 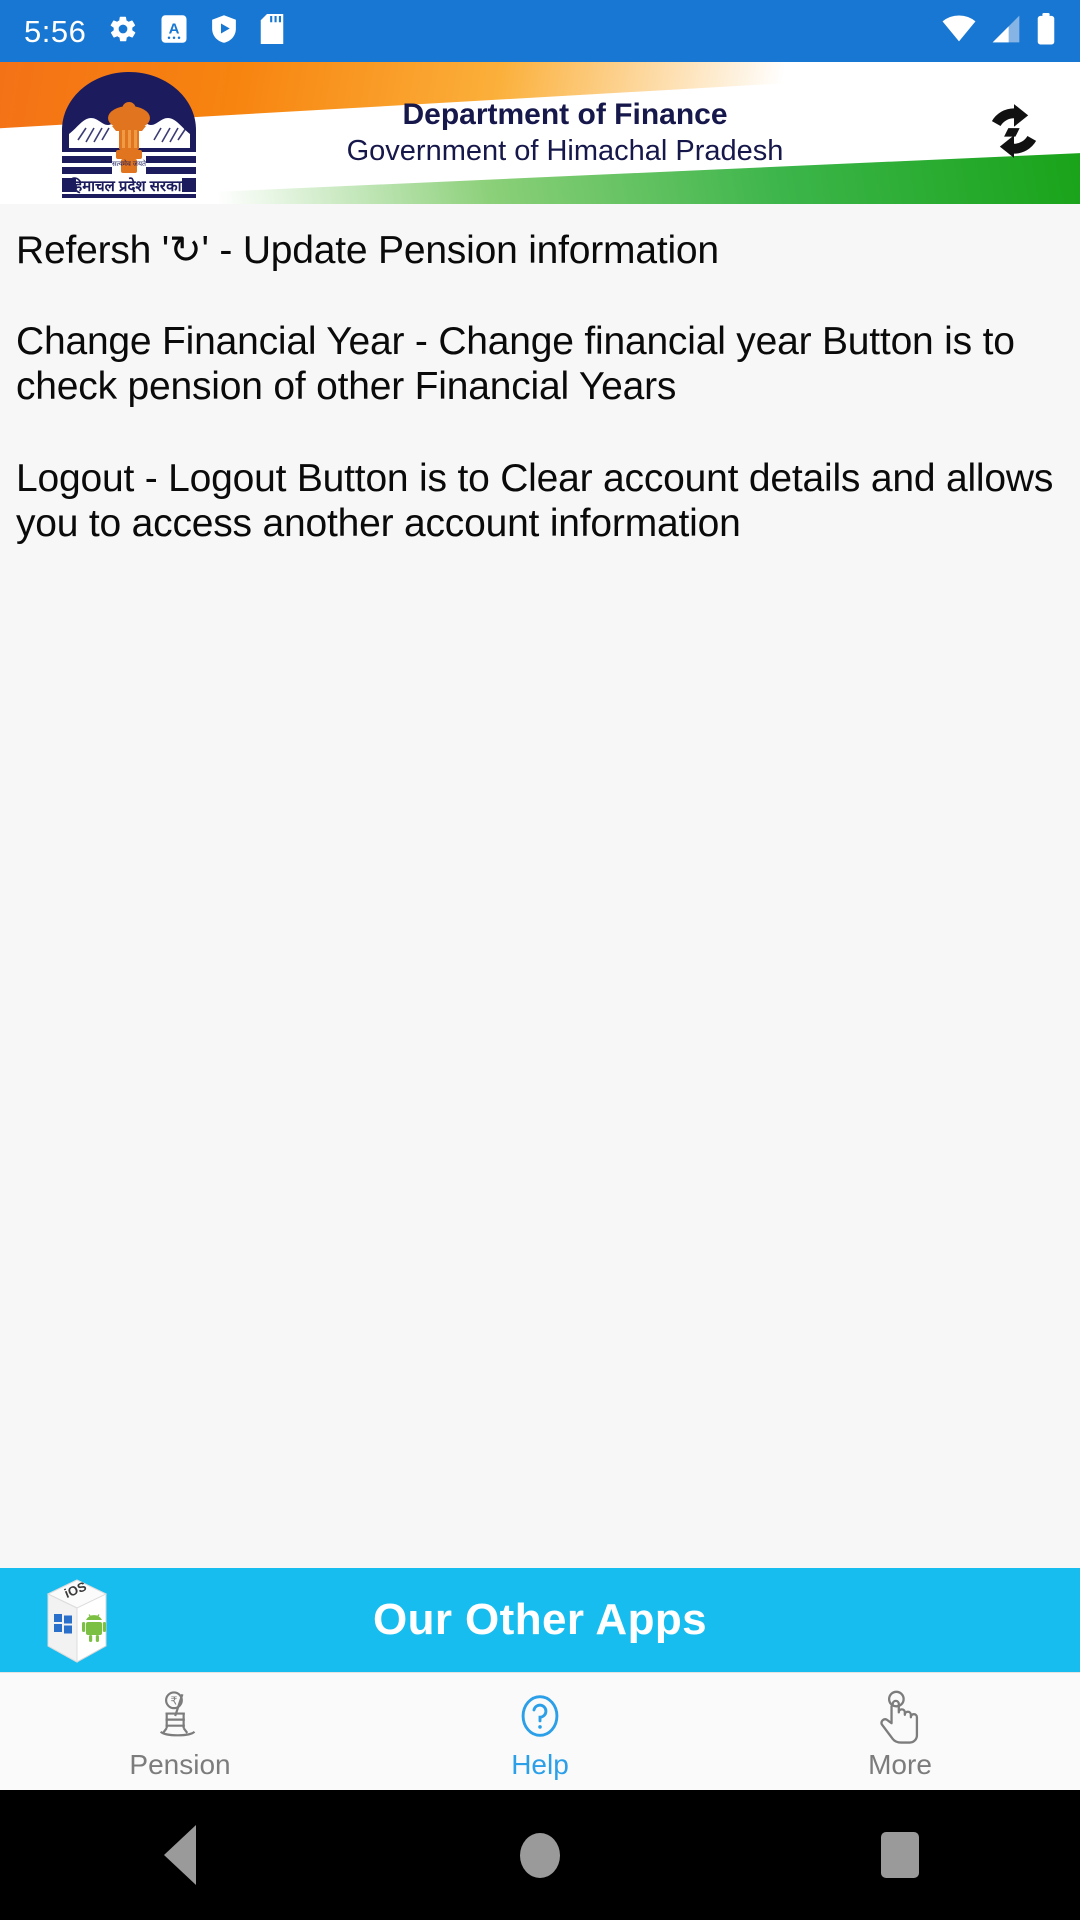 I want to click on tab-help-label: Help, so click(x=540, y=1764).